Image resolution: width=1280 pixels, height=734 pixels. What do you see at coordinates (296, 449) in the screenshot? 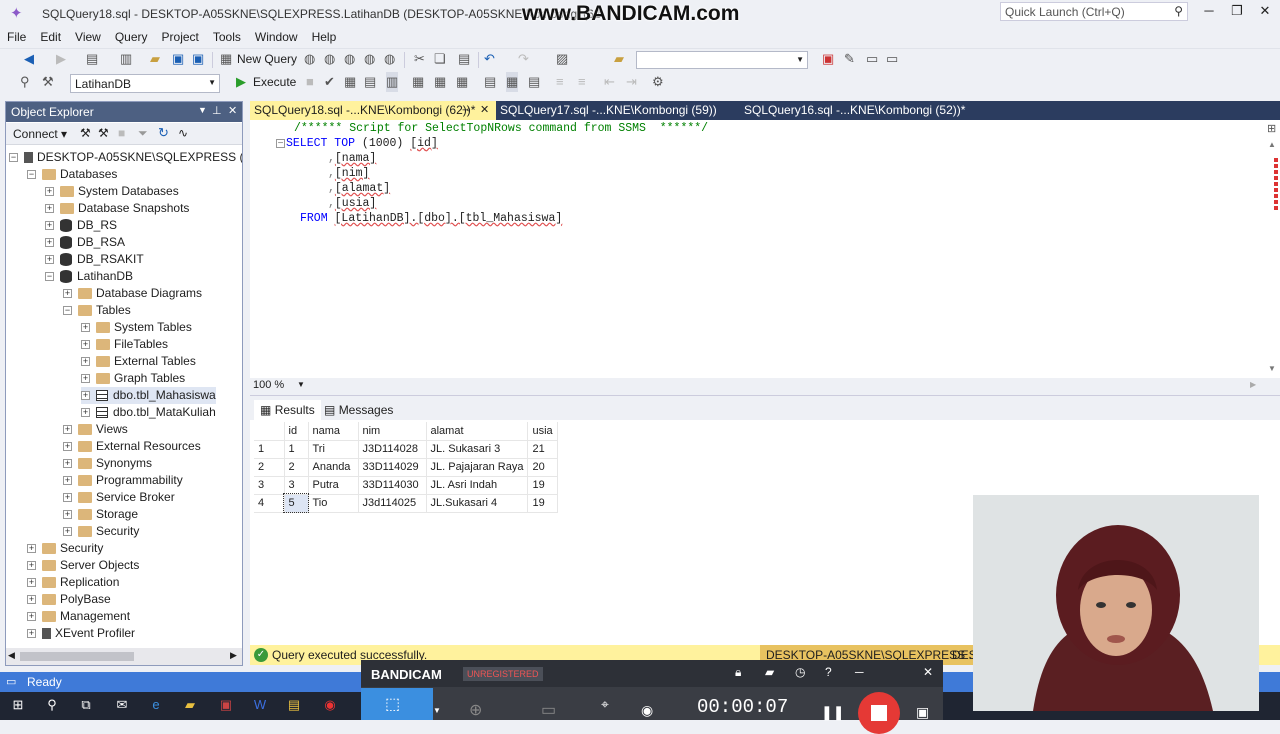
I see `cell-id: 1` at bounding box center [296, 449].